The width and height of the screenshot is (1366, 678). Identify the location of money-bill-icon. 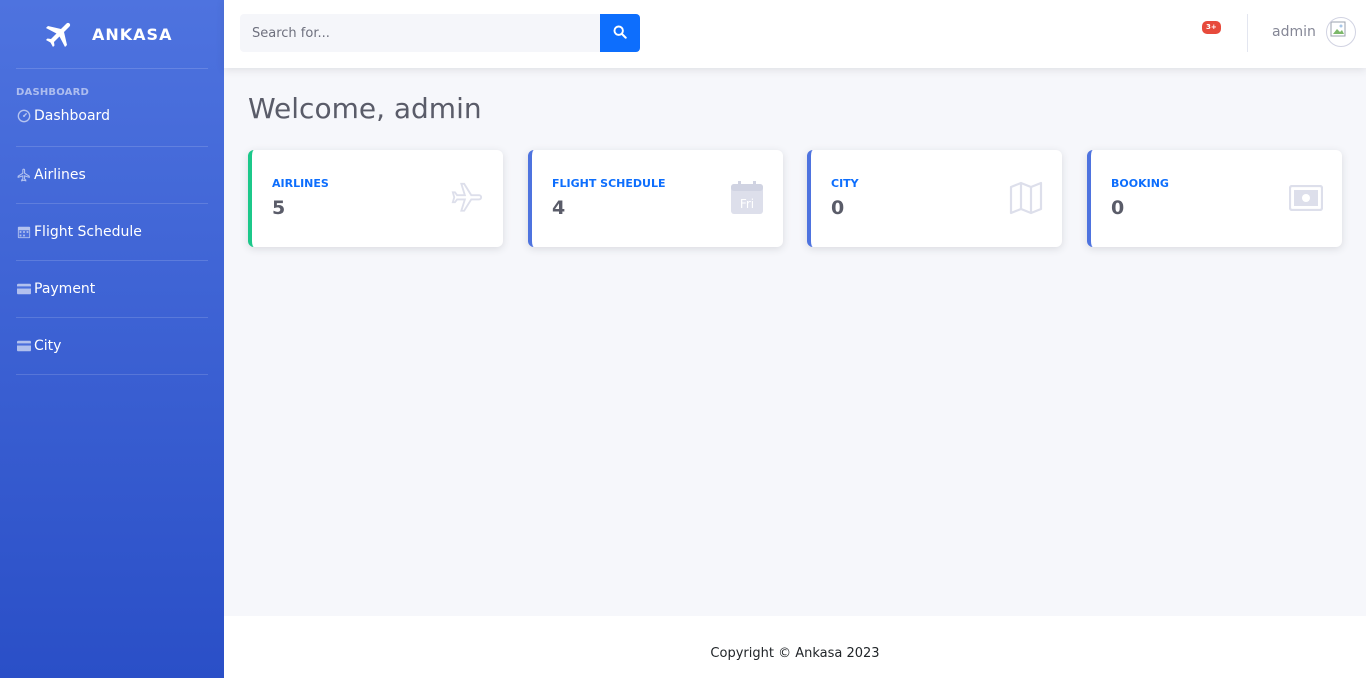
(1306, 198).